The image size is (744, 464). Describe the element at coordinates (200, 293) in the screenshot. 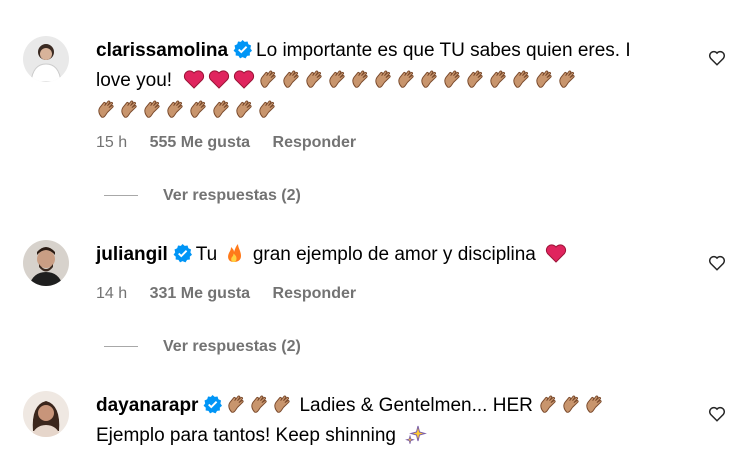

I see `comment-likes: 331 Me gusta` at that location.